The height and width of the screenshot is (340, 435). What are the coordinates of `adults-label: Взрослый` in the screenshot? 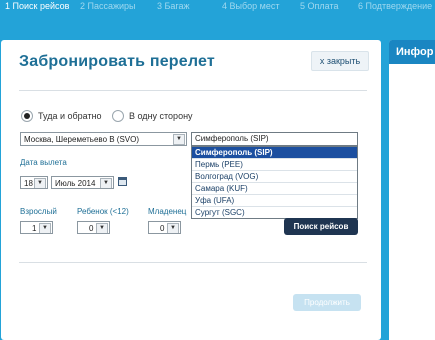 It's located at (38, 211).